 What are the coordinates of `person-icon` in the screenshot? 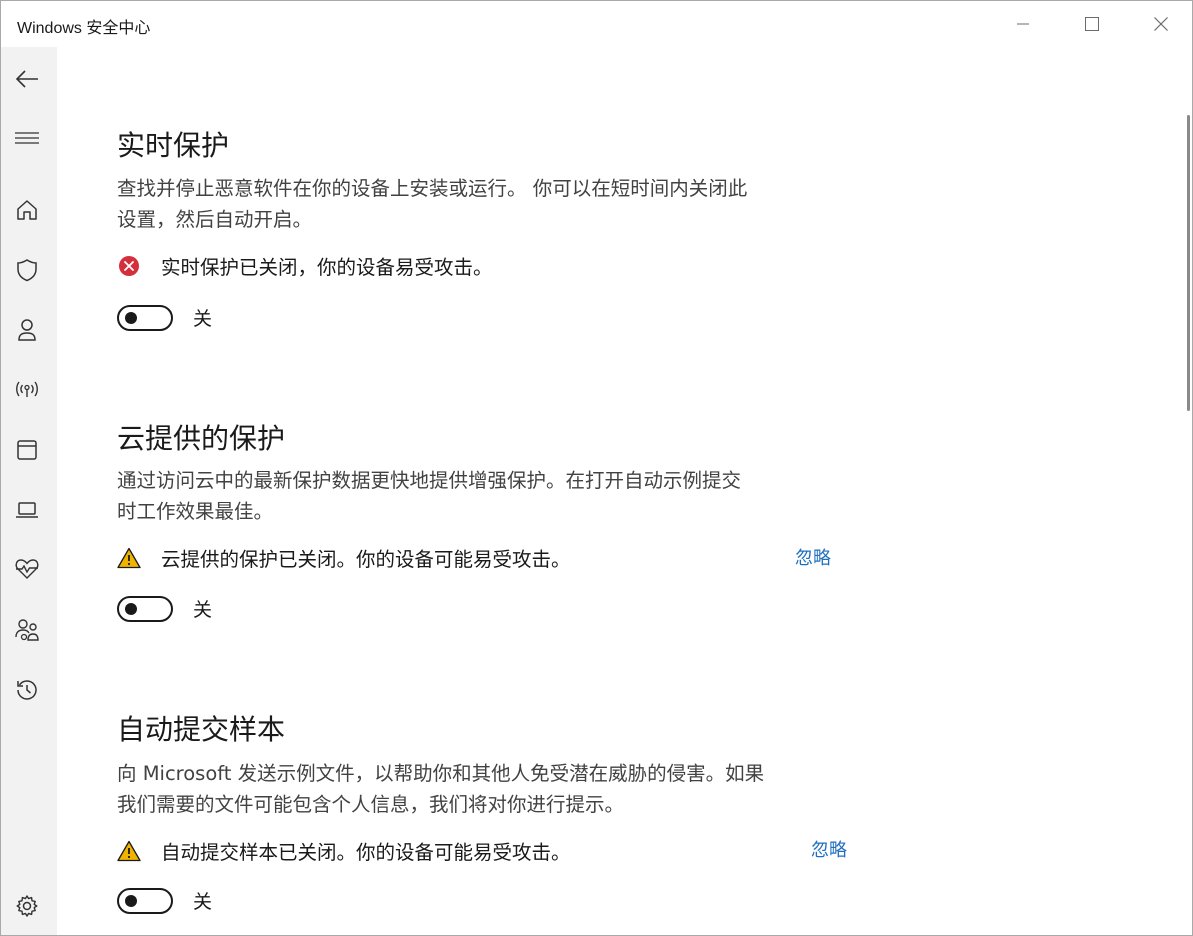 It's located at (27, 330).